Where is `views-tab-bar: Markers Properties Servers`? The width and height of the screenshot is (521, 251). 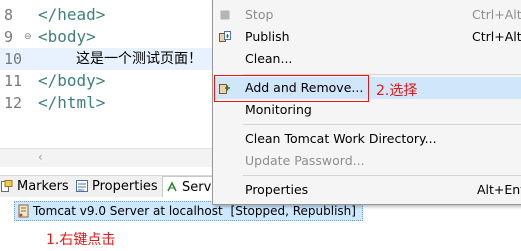
views-tab-bar: Markers Properties Servers is located at coordinates (107, 187).